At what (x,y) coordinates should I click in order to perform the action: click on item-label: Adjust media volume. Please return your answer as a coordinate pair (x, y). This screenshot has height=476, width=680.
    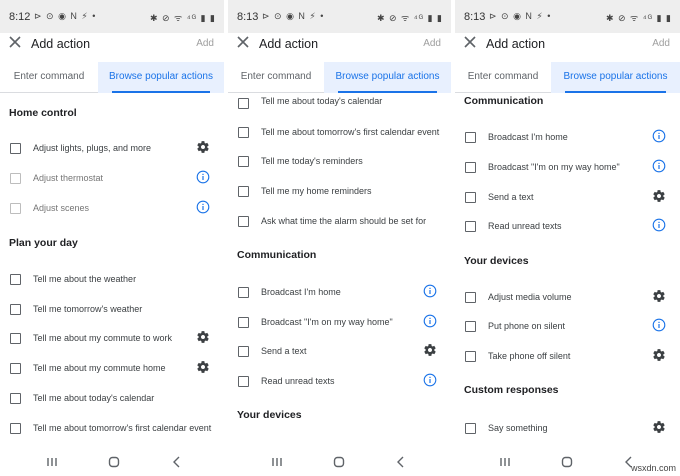
    Looking at the image, I should click on (530, 297).